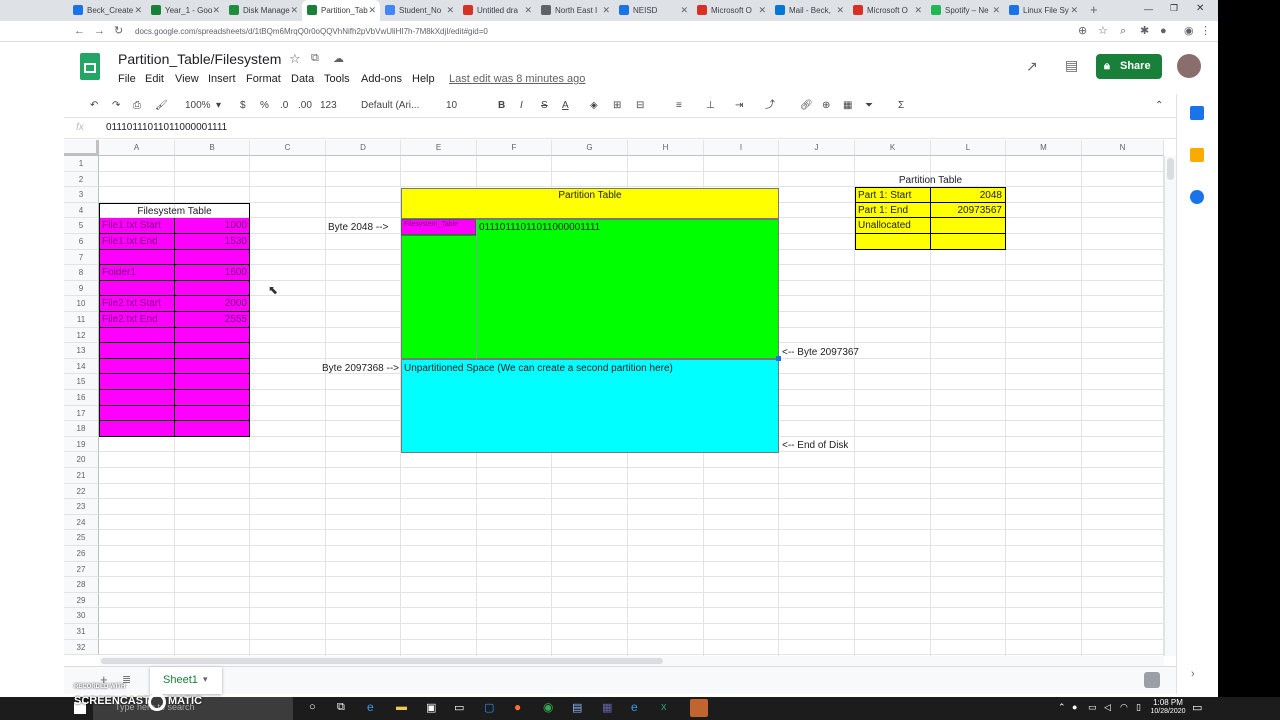  Describe the element at coordinates (1082, 31) in the screenshot. I see `zoom-icon: ⊕` at that location.